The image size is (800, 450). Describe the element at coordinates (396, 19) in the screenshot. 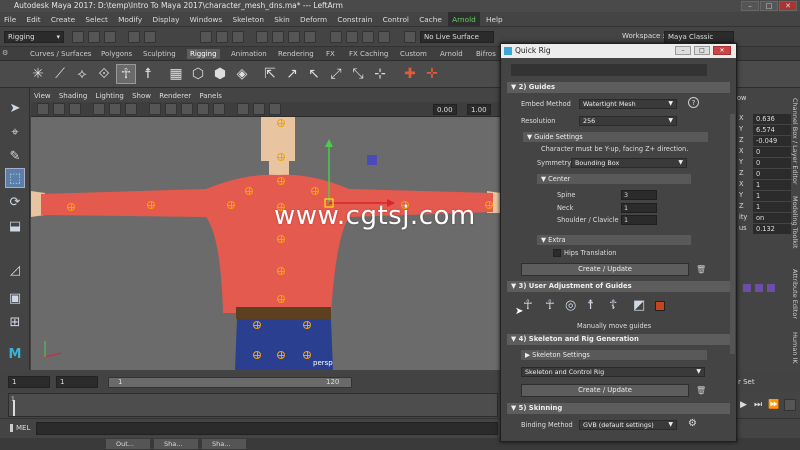

I see `menu-control: Control` at that location.